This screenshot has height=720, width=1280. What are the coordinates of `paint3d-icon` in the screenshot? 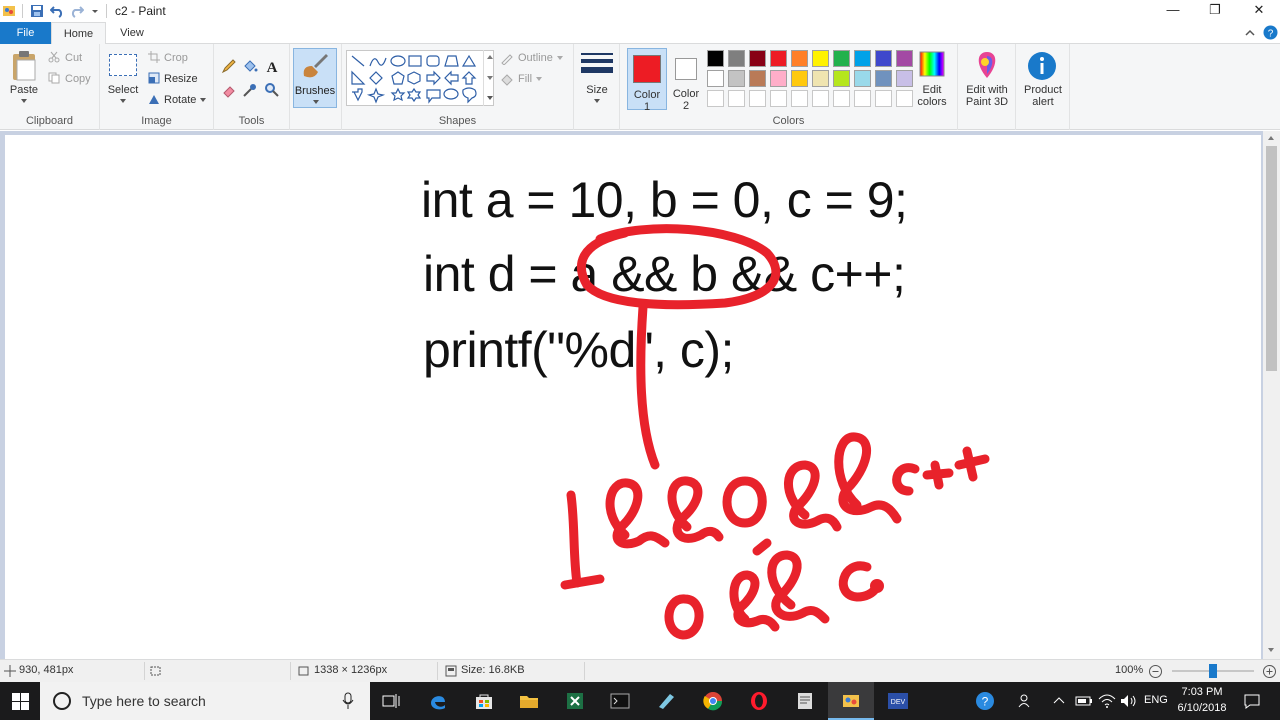 It's located at (987, 65).